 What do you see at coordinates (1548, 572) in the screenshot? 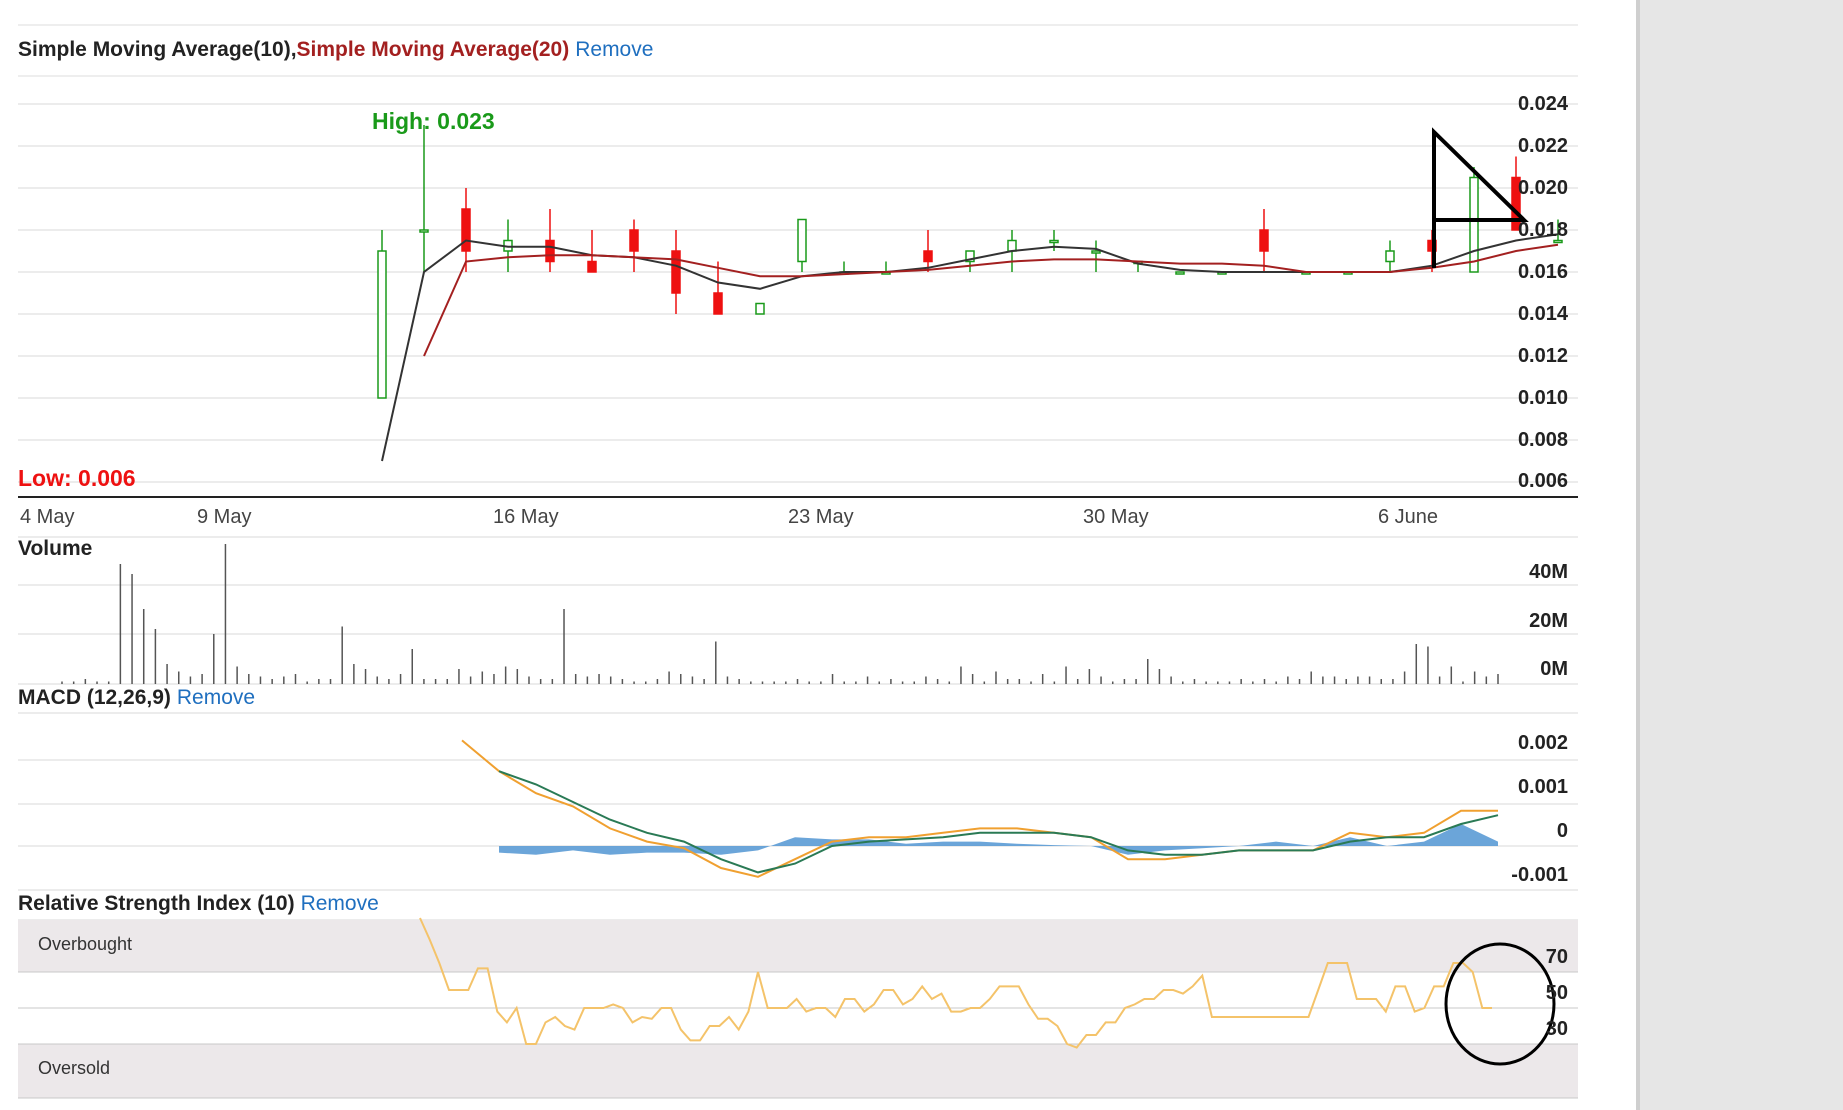
I see `volume-y-tick: 40M` at bounding box center [1548, 572].